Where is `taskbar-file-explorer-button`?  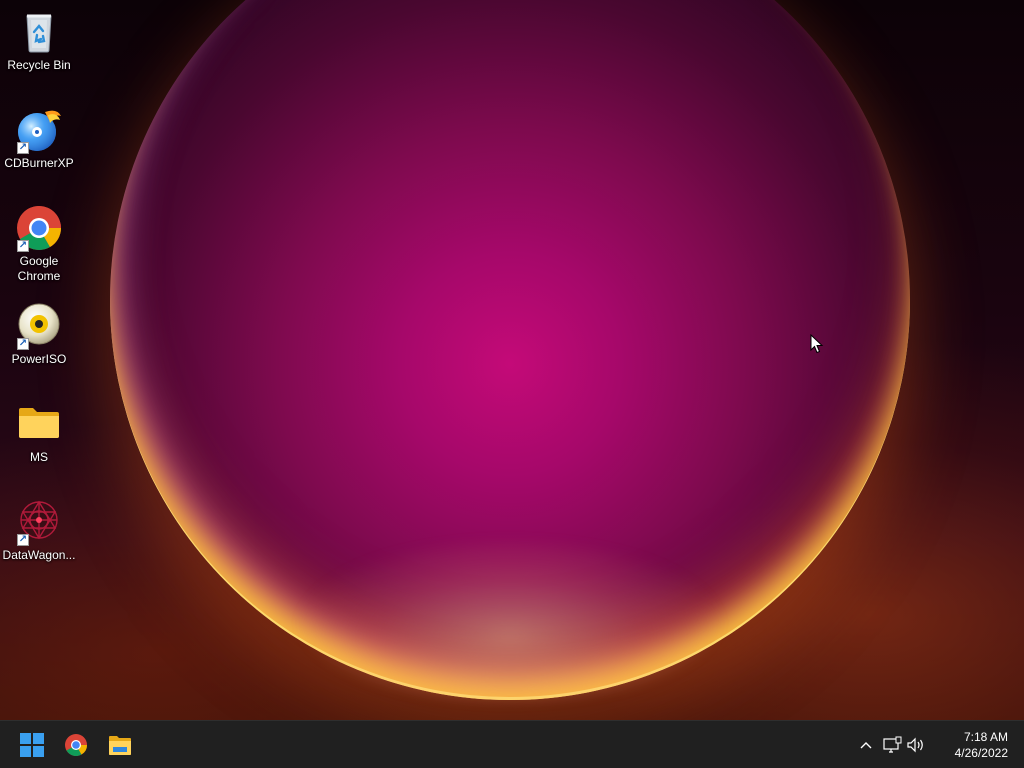 taskbar-file-explorer-button is located at coordinates (120, 745).